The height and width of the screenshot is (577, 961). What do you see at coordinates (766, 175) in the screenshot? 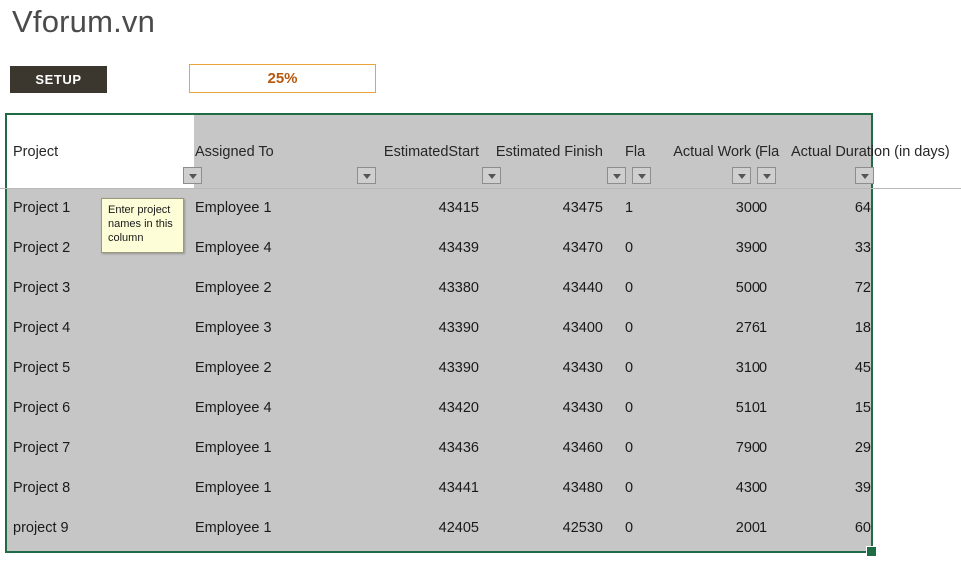
I see `filter-dropdown-icon-flag2` at bounding box center [766, 175].